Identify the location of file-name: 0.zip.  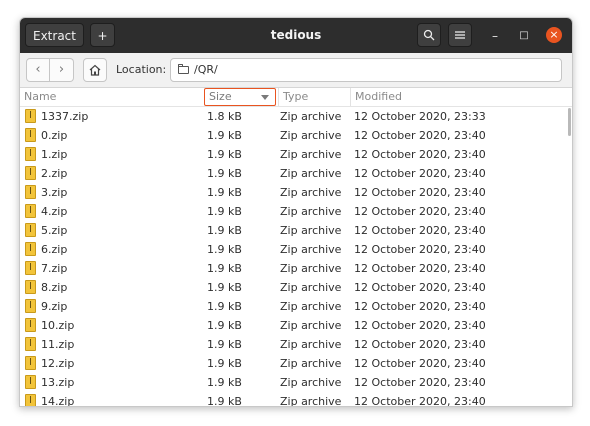
(54, 135).